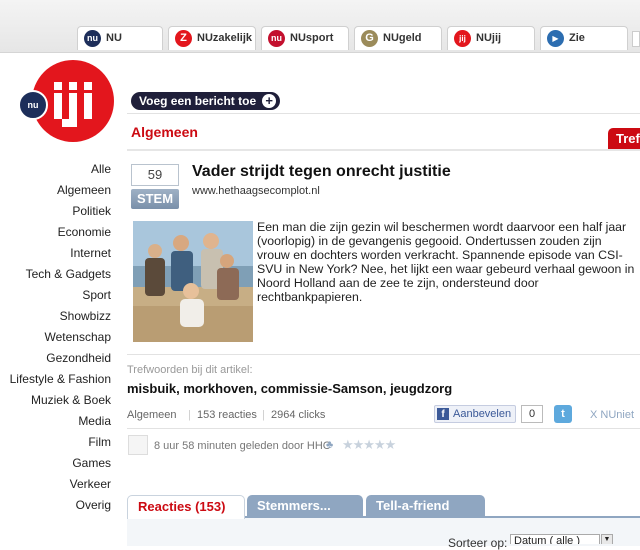  Describe the element at coordinates (60, 379) in the screenshot. I see `sidebar-item-lifestyle-fashion: Lifestyle & Fashion` at that location.